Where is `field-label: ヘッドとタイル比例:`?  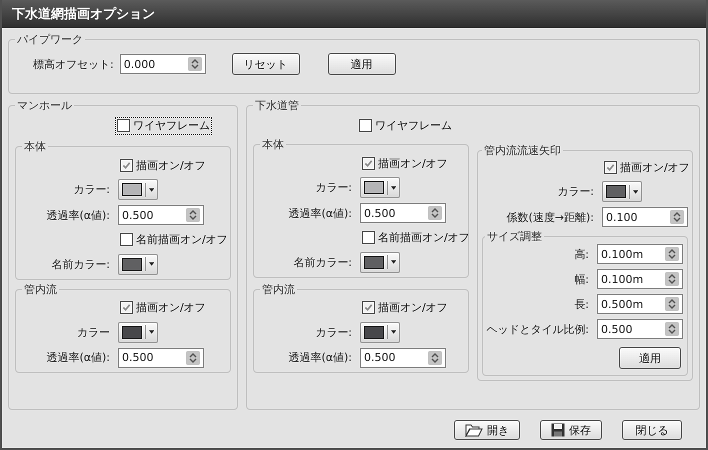
field-label: ヘッドとタイル比例: is located at coordinates (537, 329).